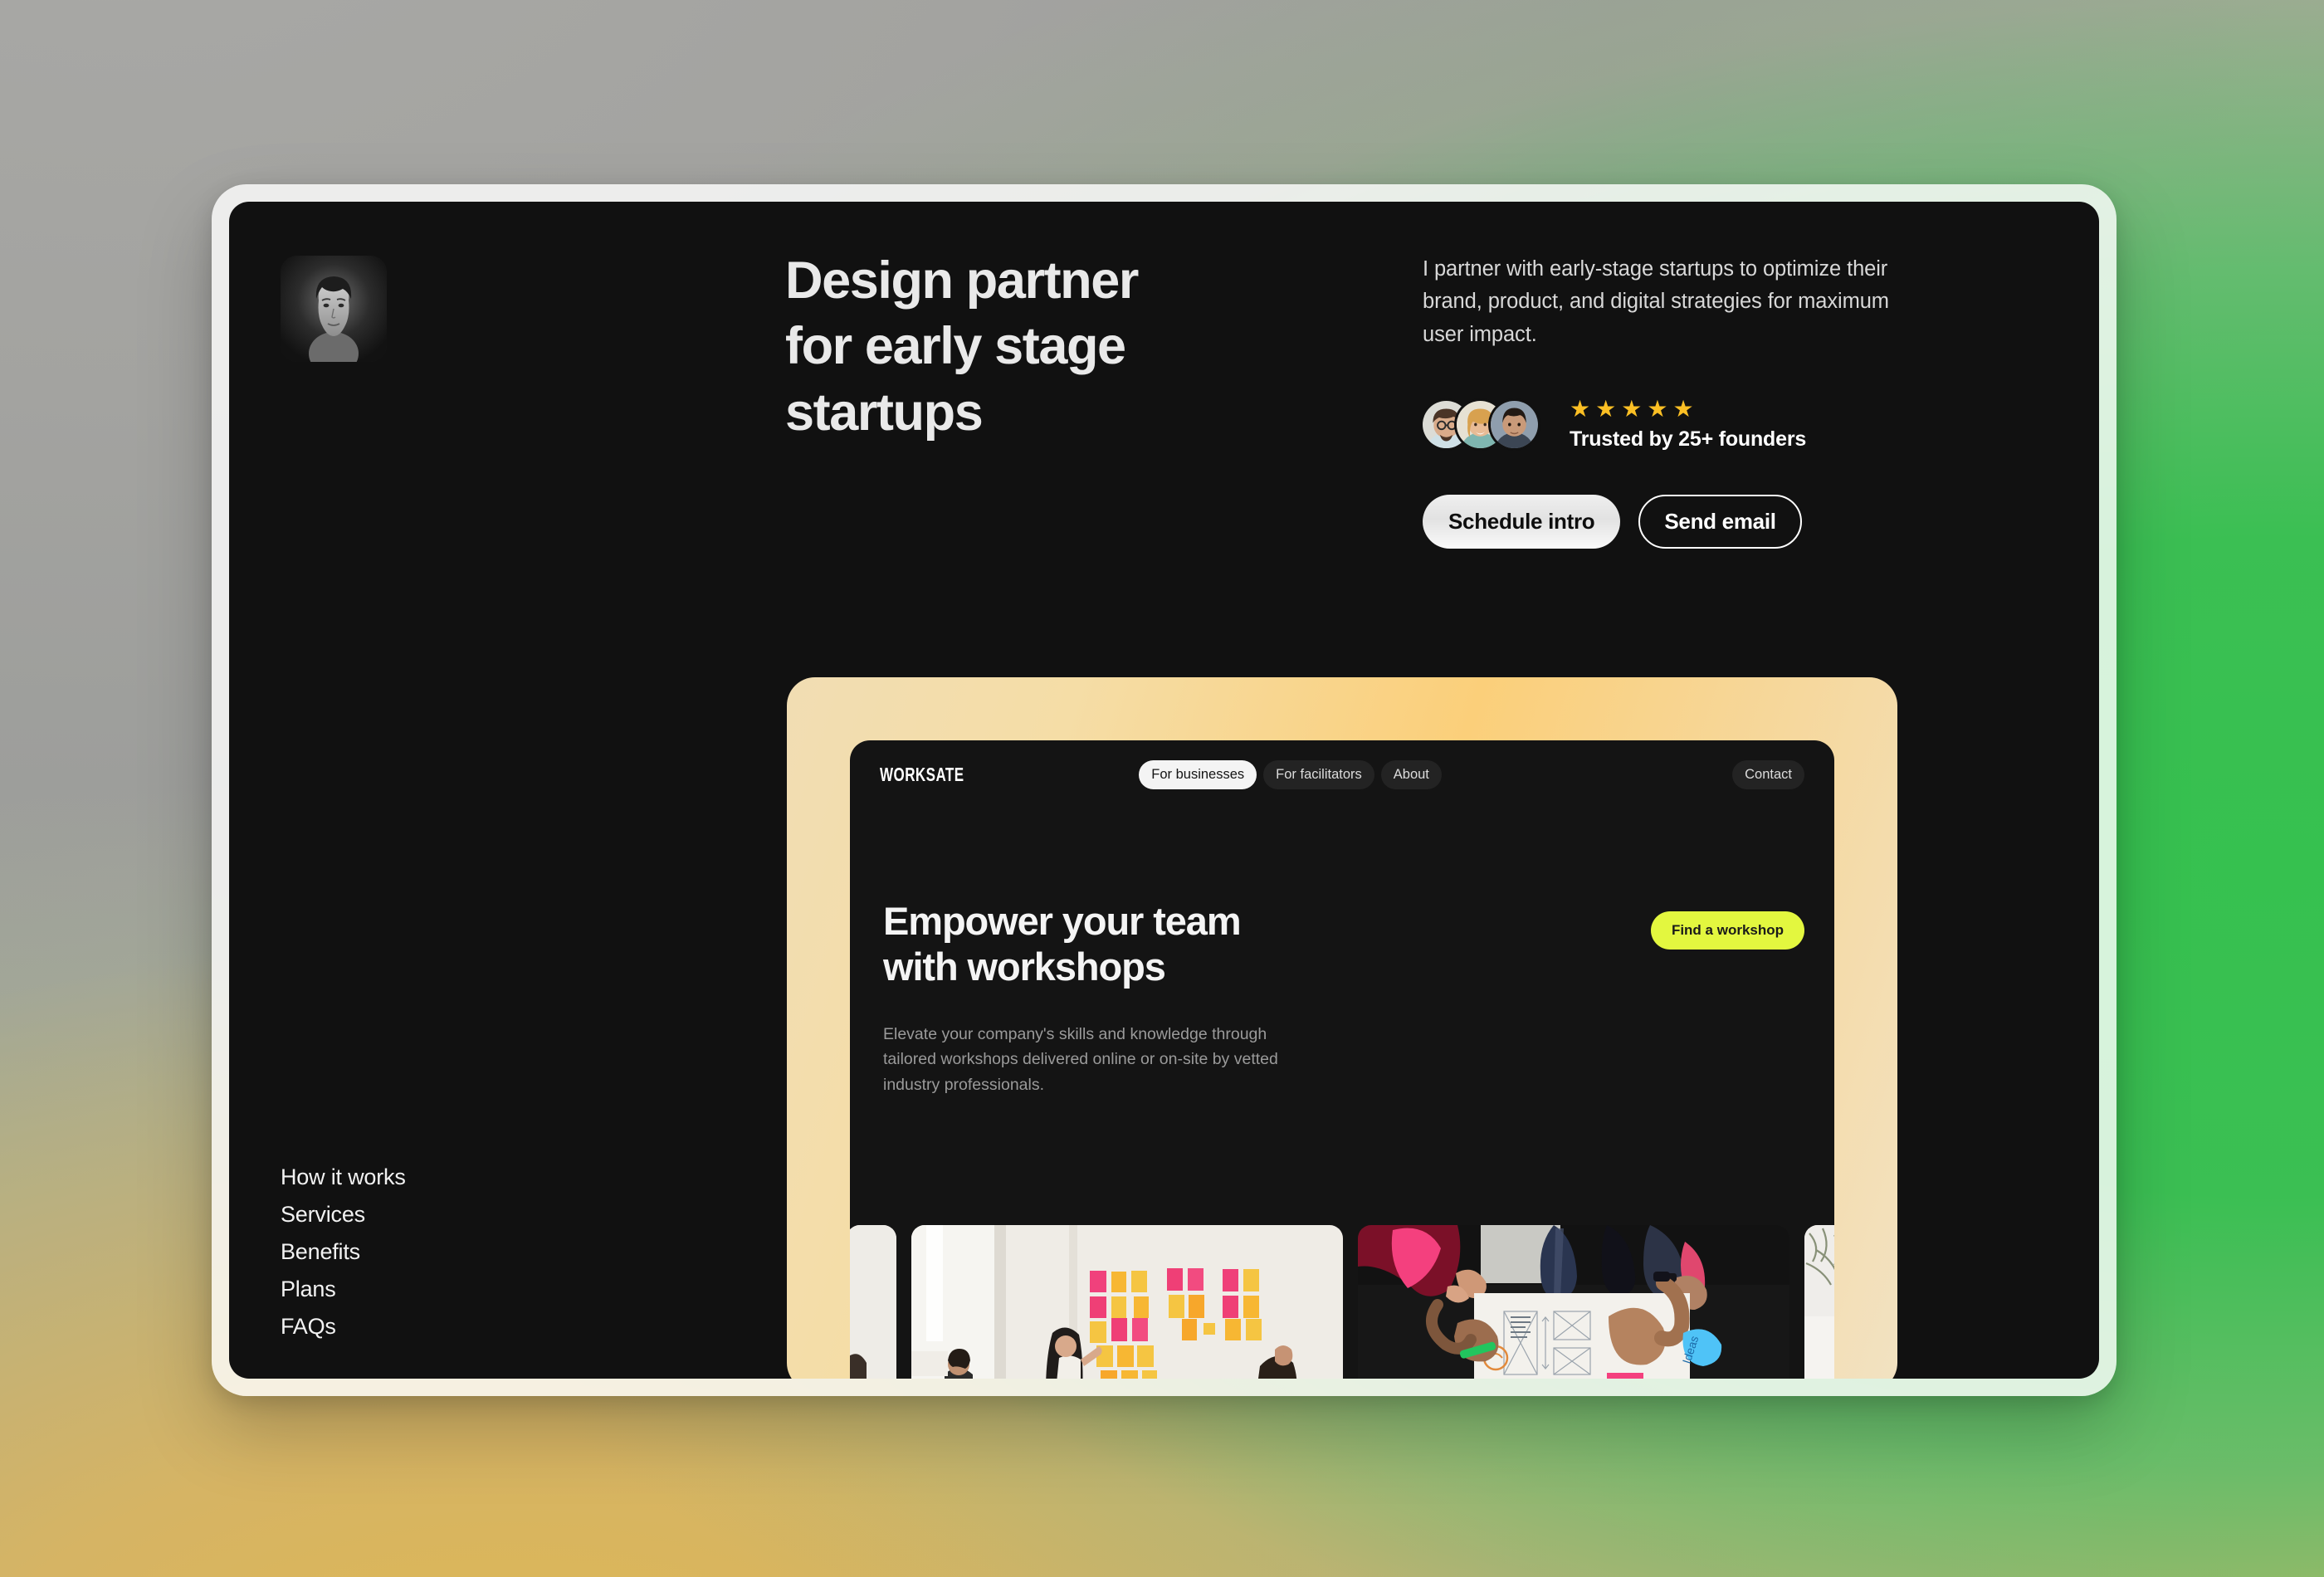 The width and height of the screenshot is (2324, 1577). I want to click on workshop-photo-blueprint-table: Ideas, so click(1573, 1302).